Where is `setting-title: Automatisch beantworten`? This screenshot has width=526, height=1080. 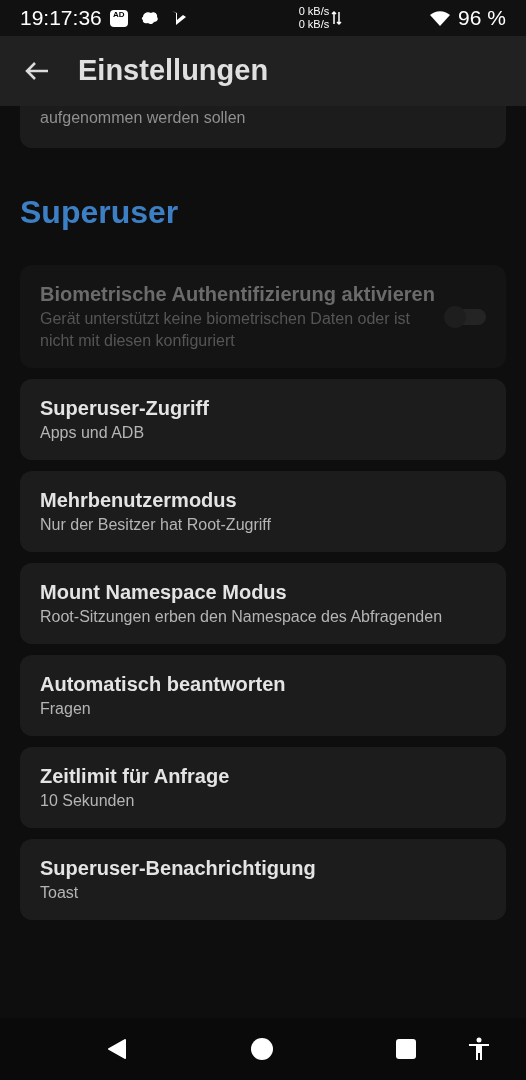
setting-title: Automatisch beantworten is located at coordinates (163, 684).